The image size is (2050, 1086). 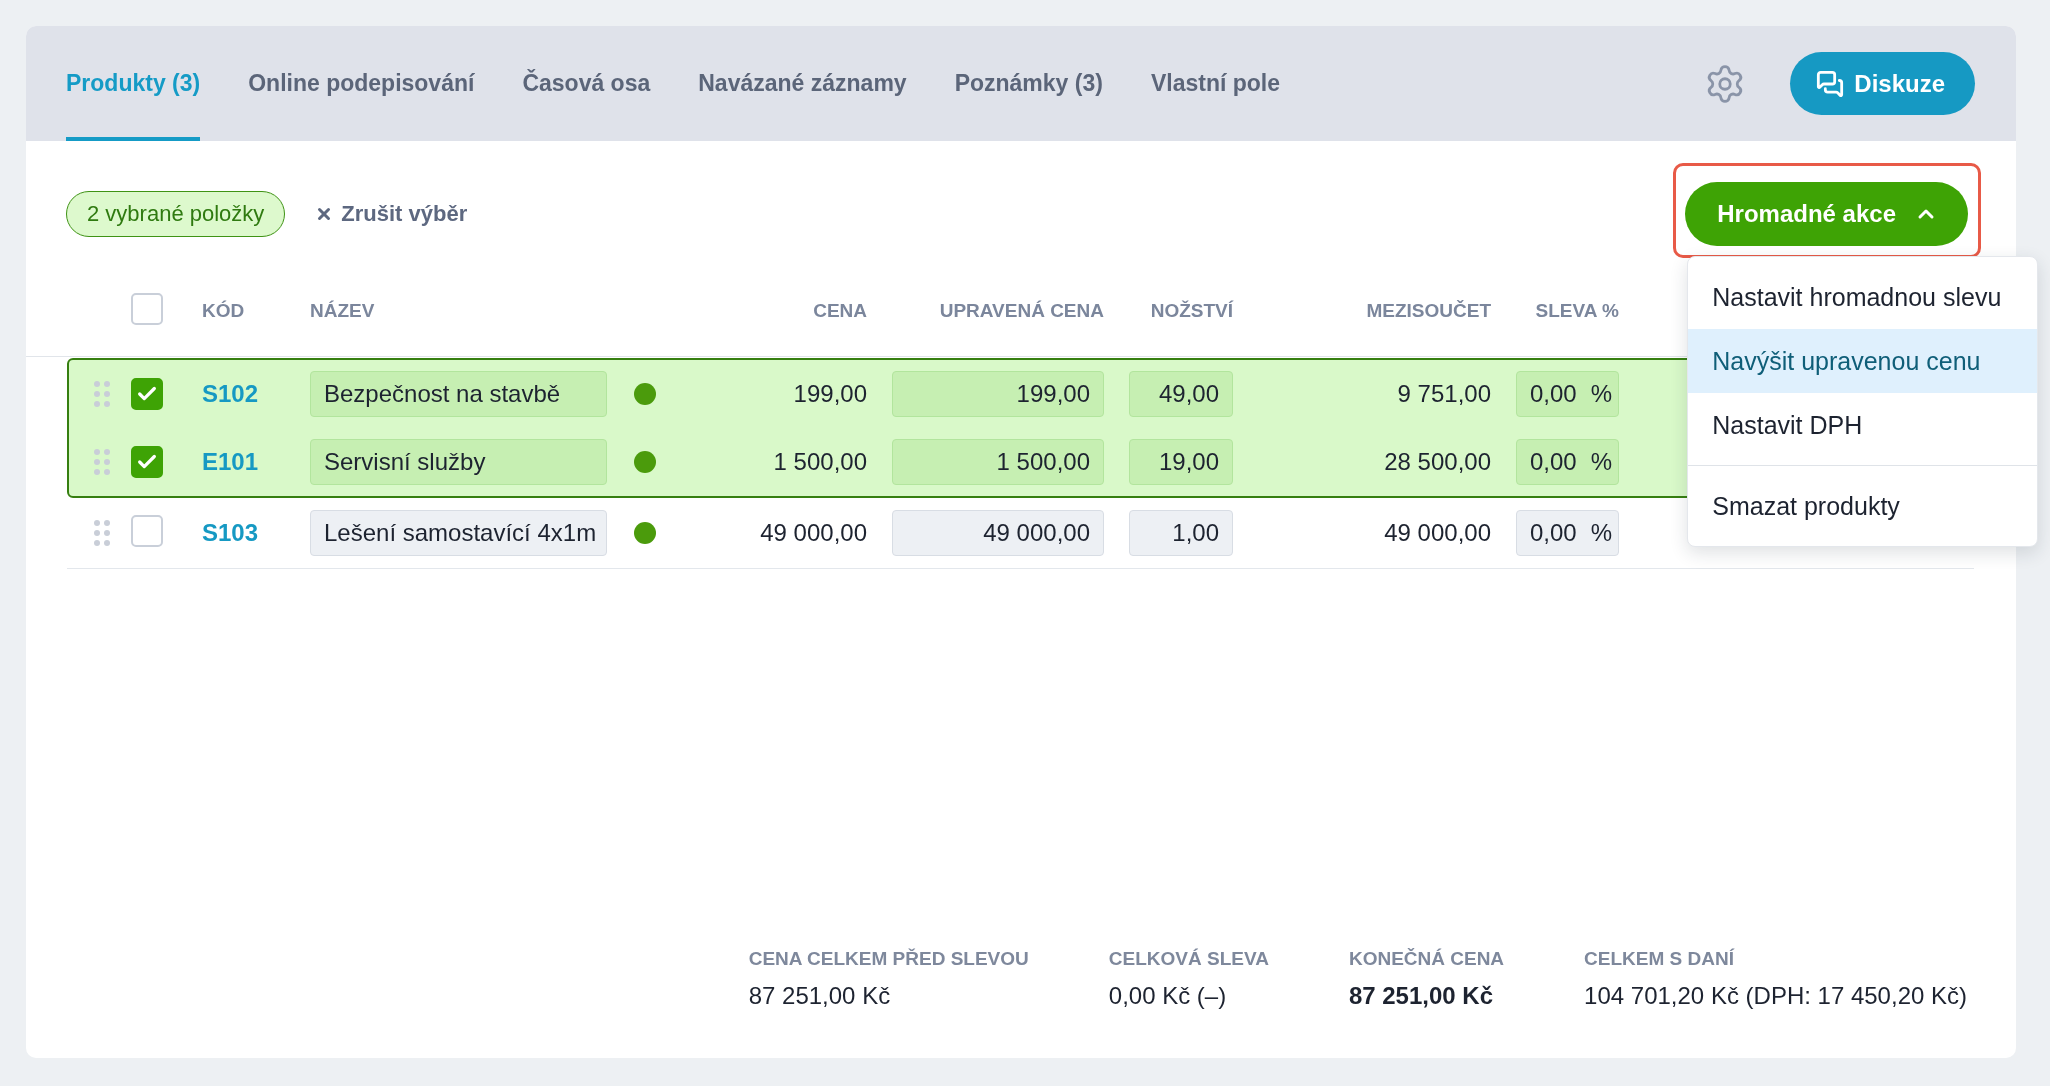 I want to click on column-header: KÓD, so click(x=224, y=311).